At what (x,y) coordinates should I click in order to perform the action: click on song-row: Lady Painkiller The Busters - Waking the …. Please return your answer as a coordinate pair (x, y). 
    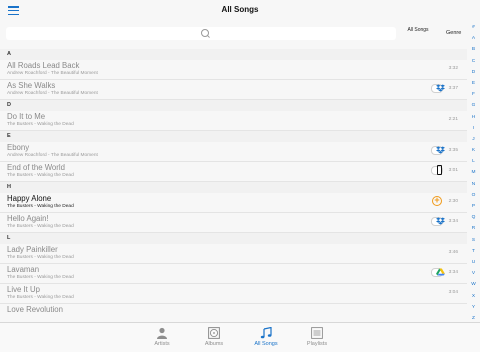
    Looking at the image, I should click on (233, 254).